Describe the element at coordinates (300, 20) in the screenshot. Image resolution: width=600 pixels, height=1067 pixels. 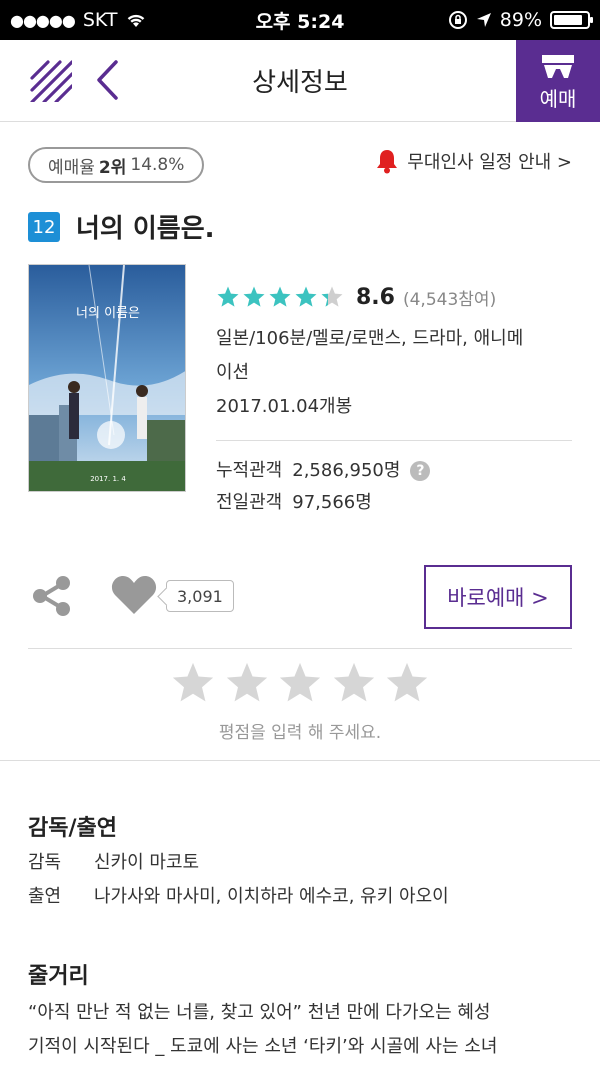
I see `status-bar: ●●●●● SKT 오후 5:24 89%` at that location.